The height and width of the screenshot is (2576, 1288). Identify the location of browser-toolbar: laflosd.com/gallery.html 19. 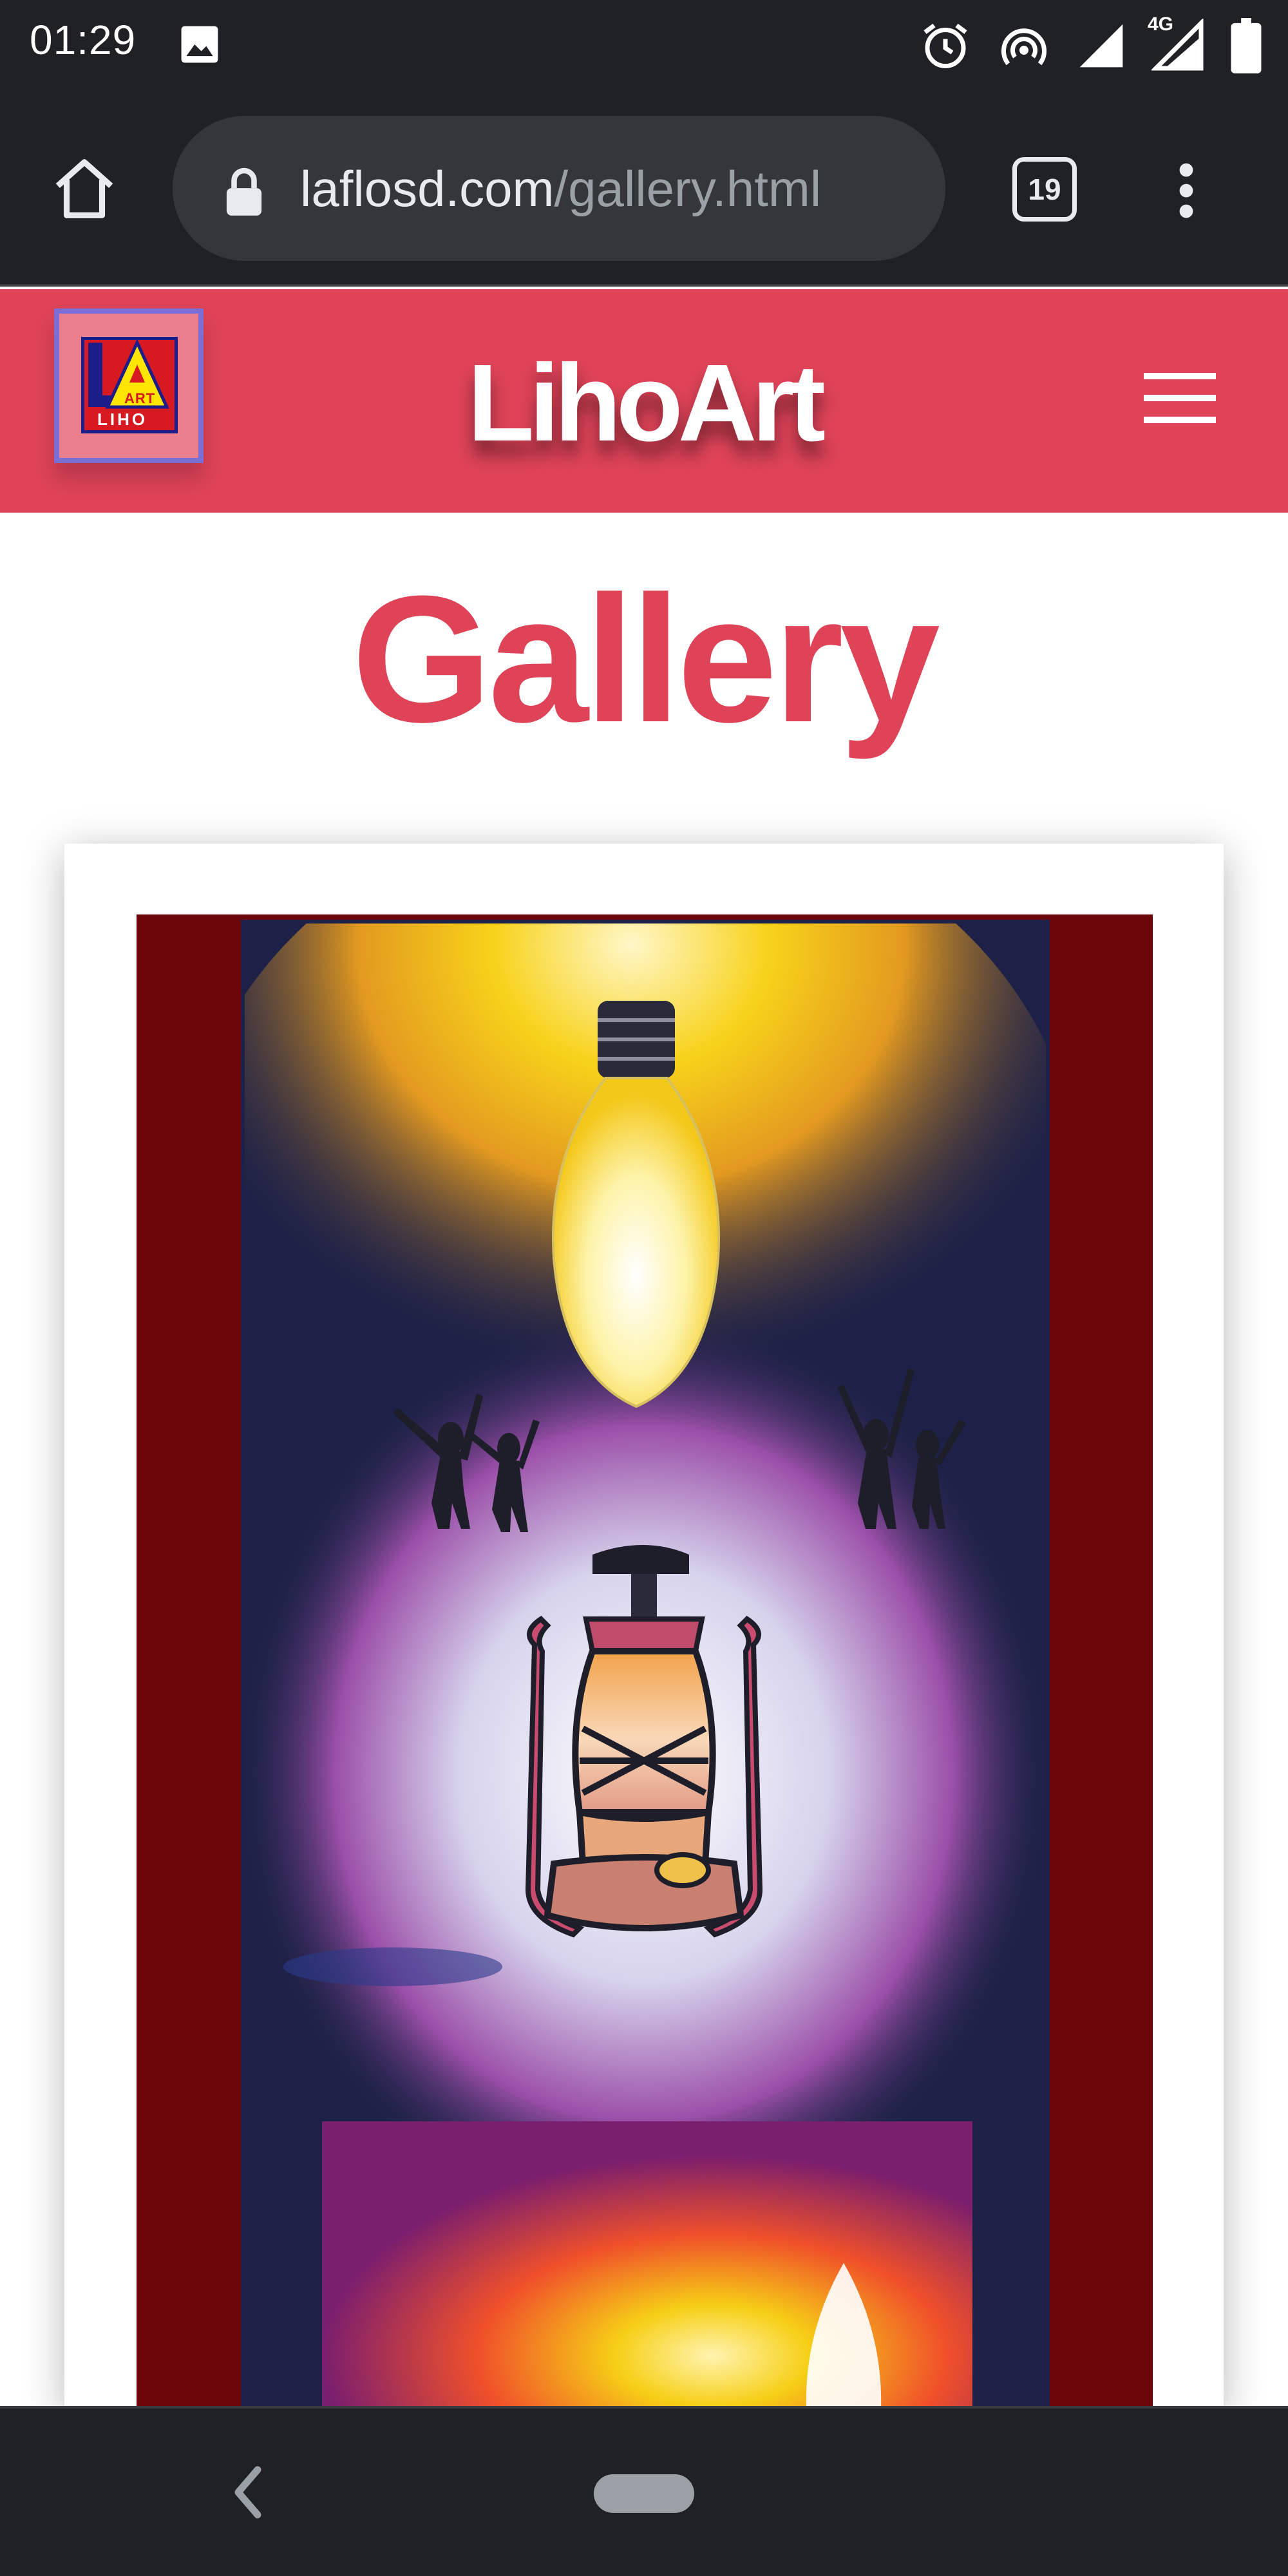
(644, 192).